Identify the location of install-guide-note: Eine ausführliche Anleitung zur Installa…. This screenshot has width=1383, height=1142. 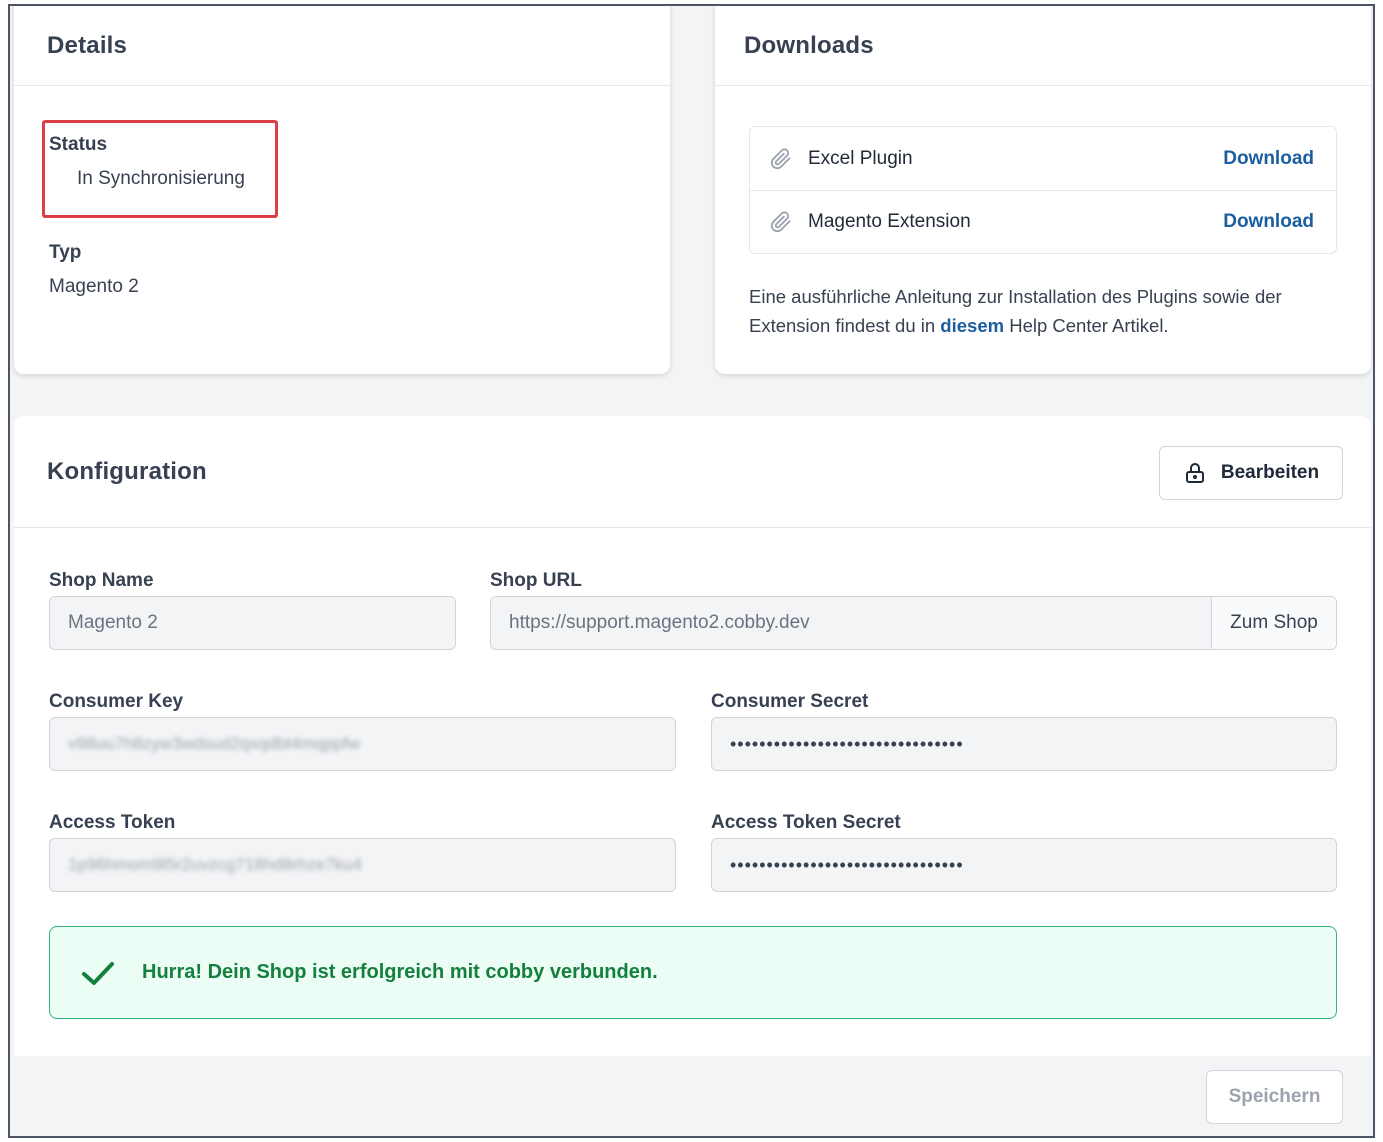
(1044, 311).